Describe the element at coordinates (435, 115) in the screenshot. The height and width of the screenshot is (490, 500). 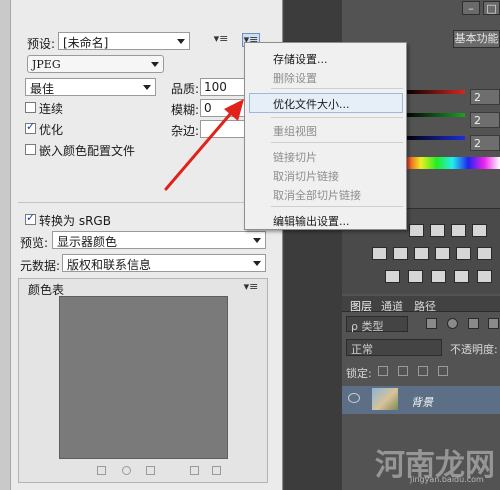
I see `green-slider` at that location.